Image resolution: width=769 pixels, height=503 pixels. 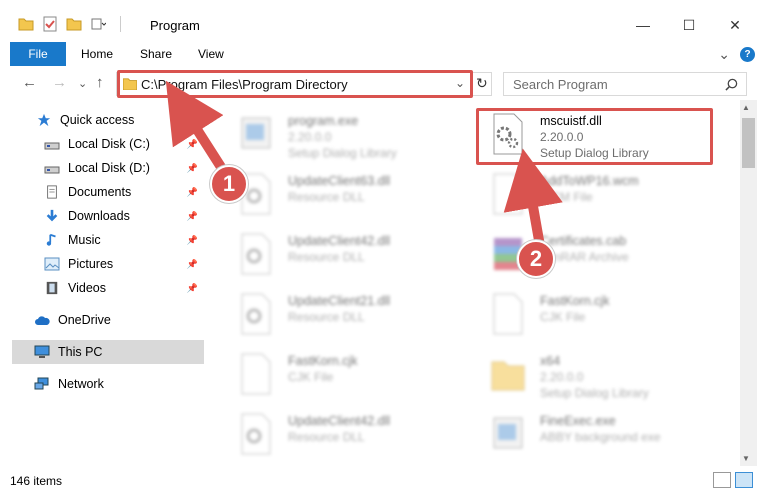 I want to click on step-1-badge: 1, so click(x=229, y=184).